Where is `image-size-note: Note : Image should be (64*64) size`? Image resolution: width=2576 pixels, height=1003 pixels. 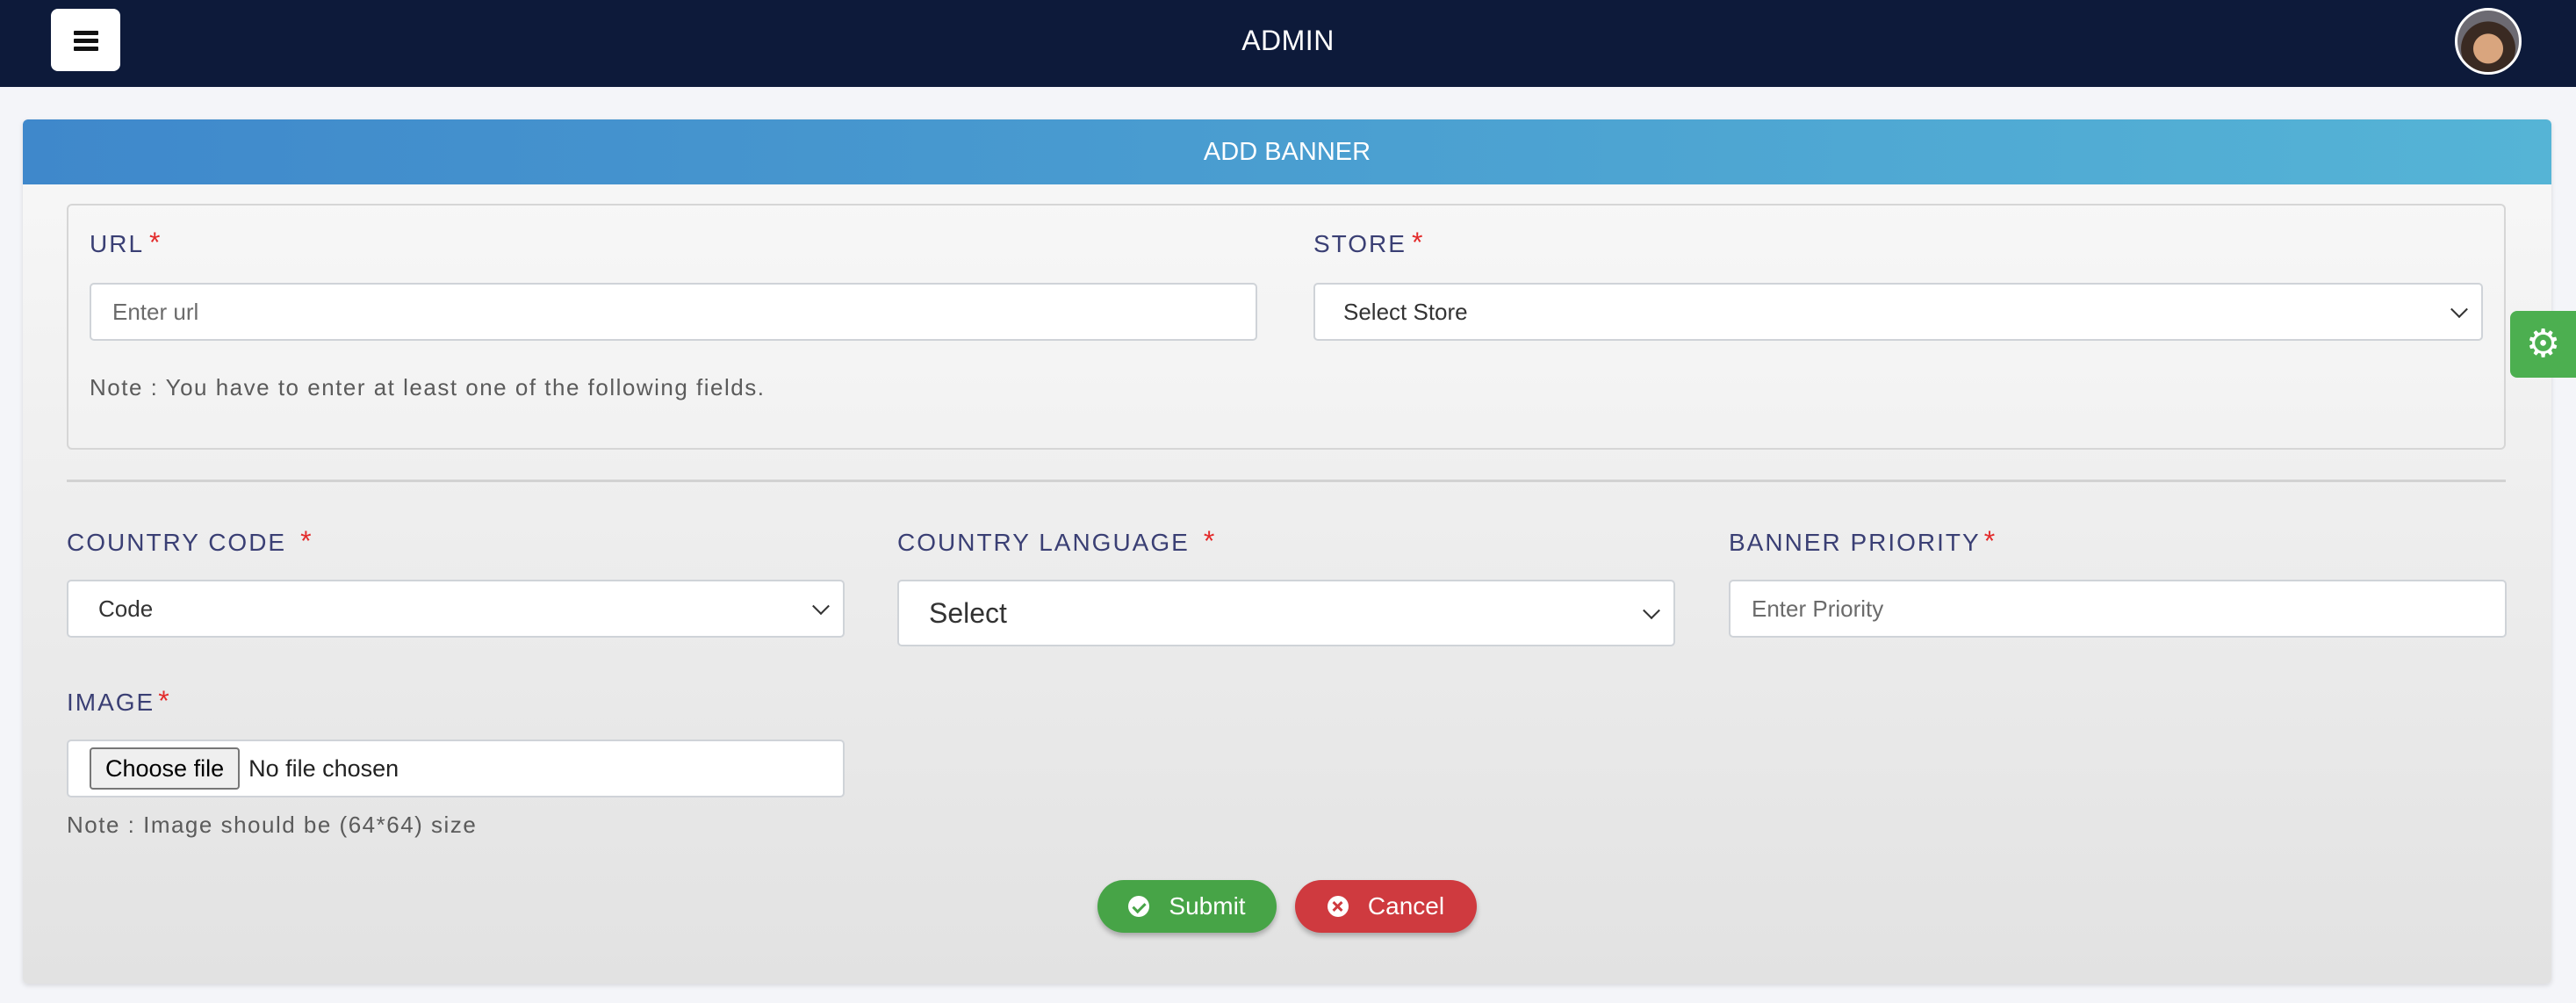
image-size-note: Note : Image should be (64*64) size is located at coordinates (272, 825).